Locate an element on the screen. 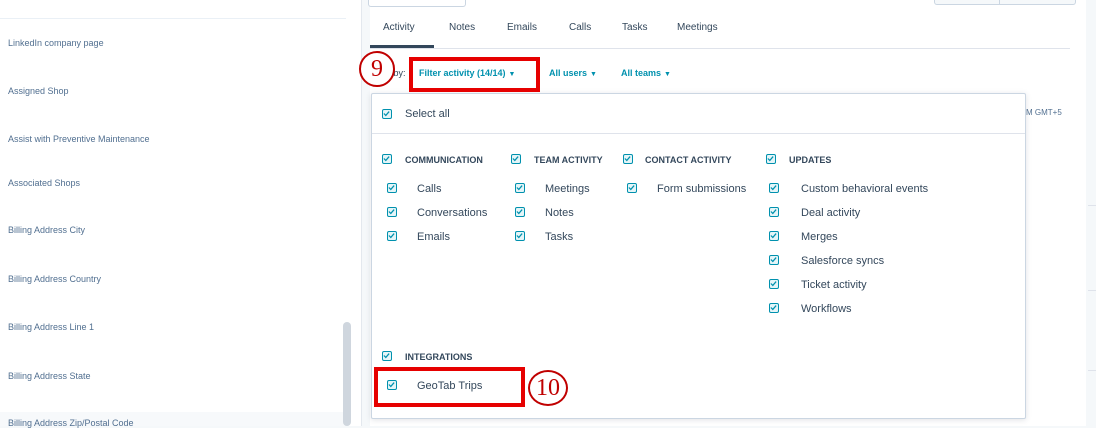 The image size is (1096, 428). group-label-integrations: INTEGRATIONS is located at coordinates (439, 357).